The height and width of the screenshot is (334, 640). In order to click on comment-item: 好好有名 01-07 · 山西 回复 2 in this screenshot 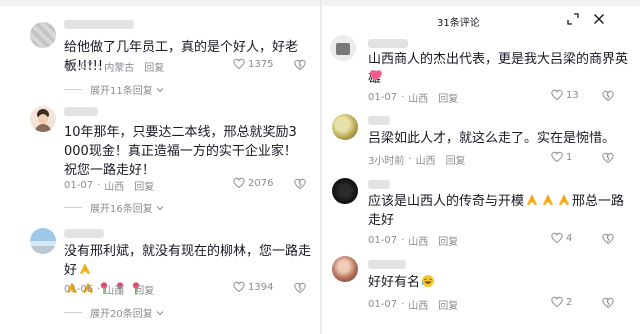, I will do `click(481, 292)`.